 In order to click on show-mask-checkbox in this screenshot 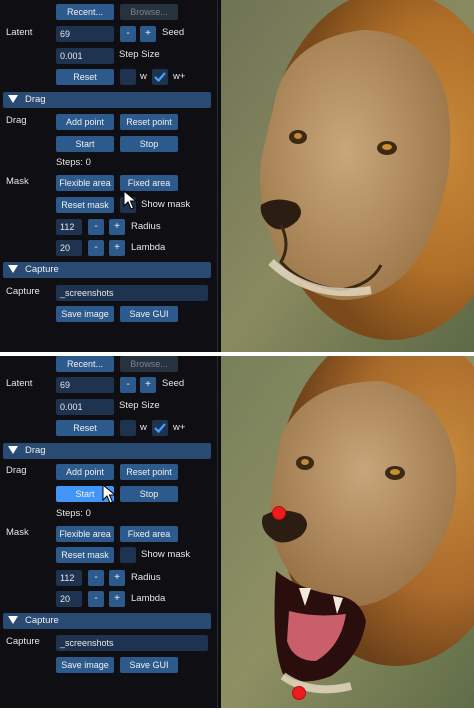, I will do `click(128, 555)`.